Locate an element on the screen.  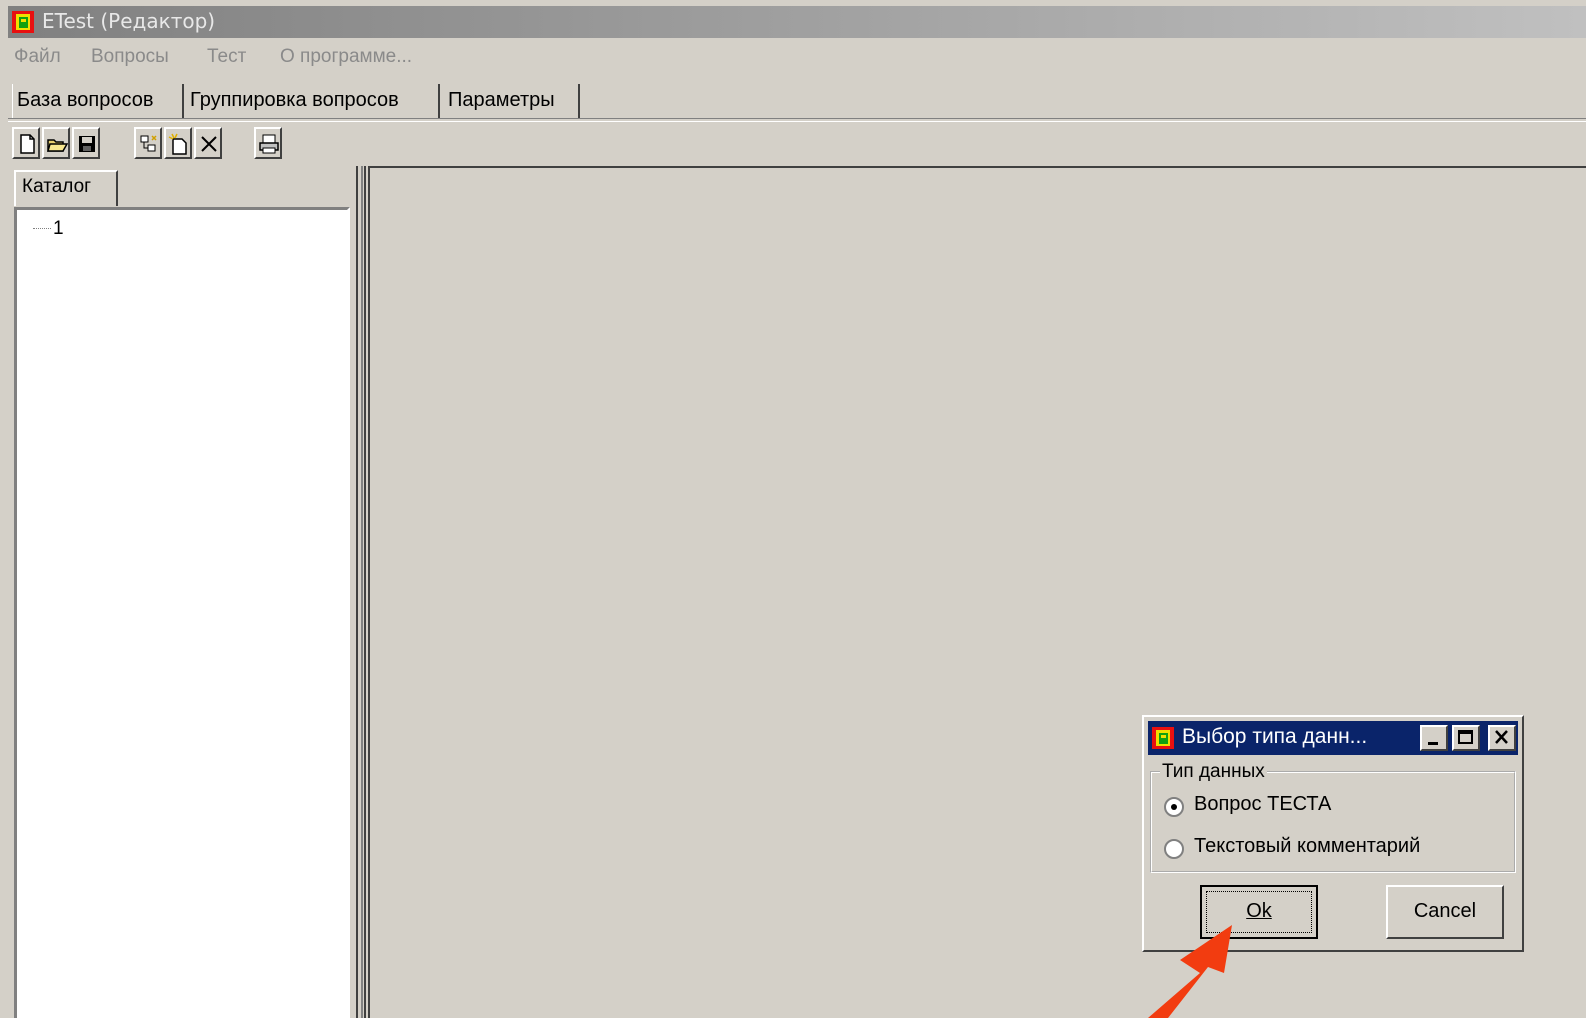
new-icon is located at coordinates (27, 144).